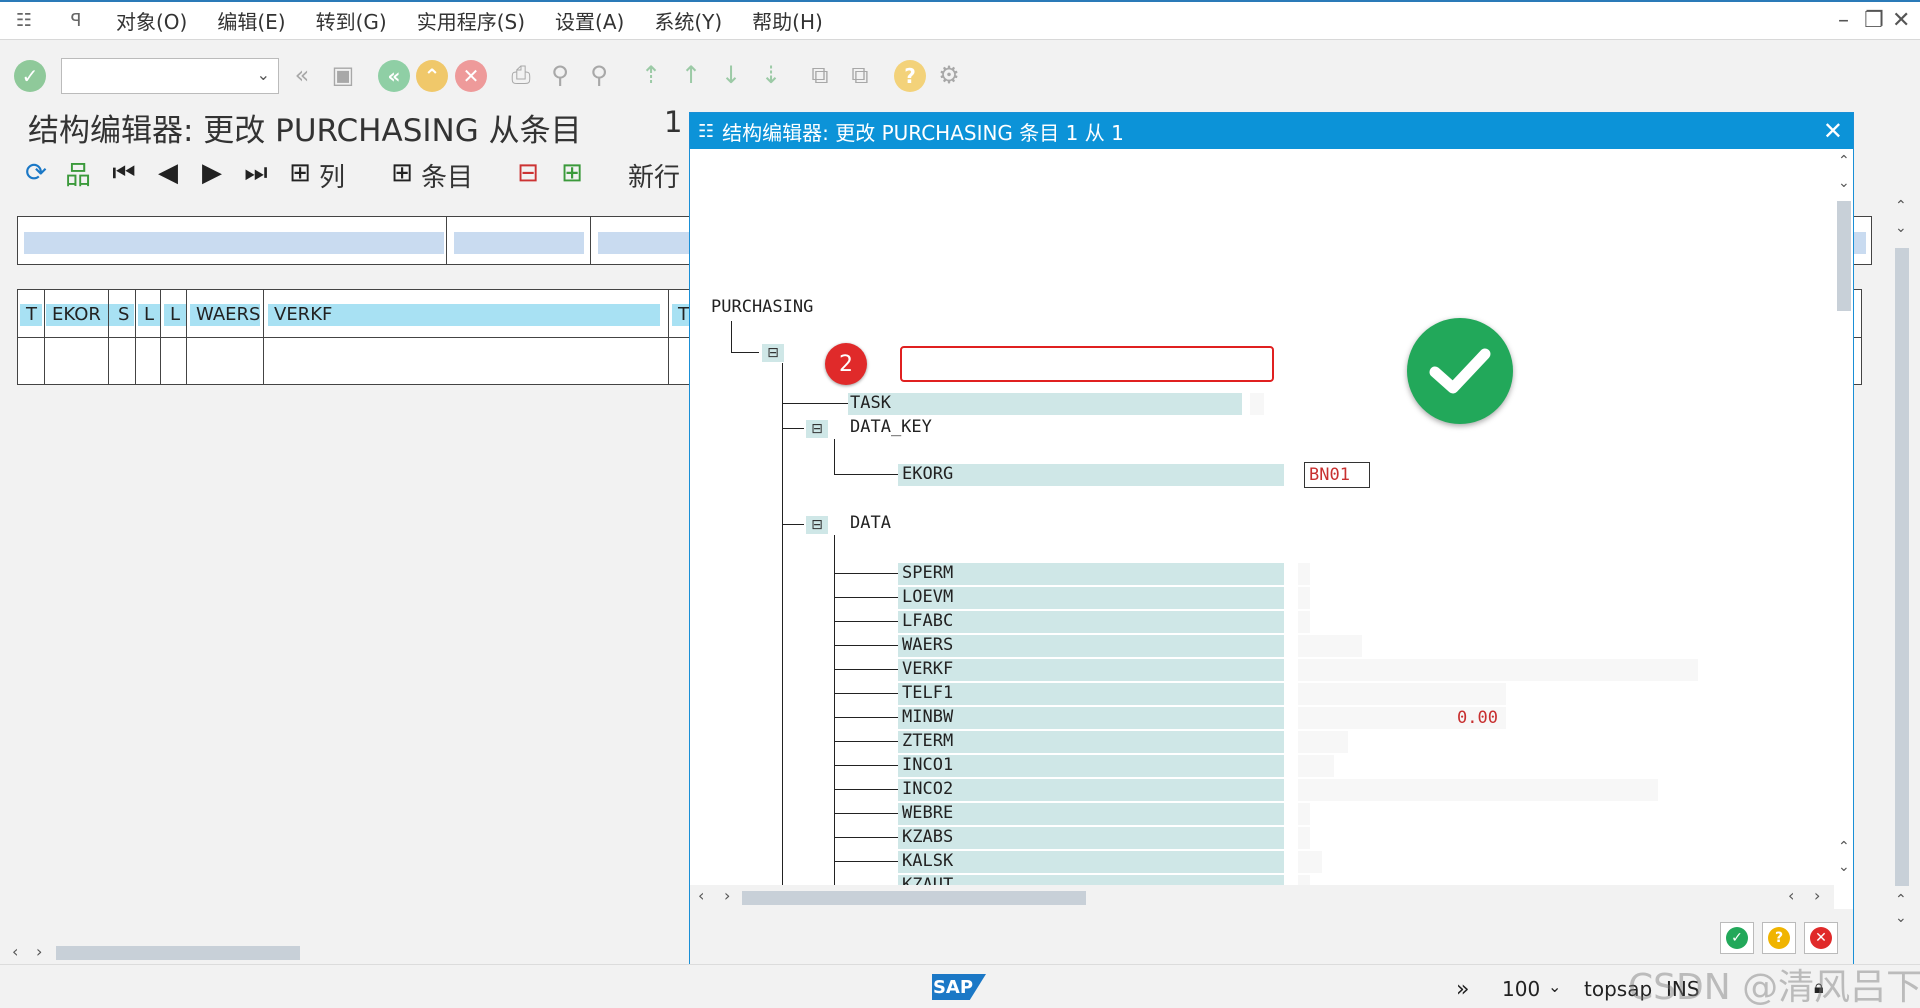 The height and width of the screenshot is (1008, 1920). I want to click on main-vertical-scrollbar: ⌃ ⌄ ⌃ ⌄, so click(1902, 562).